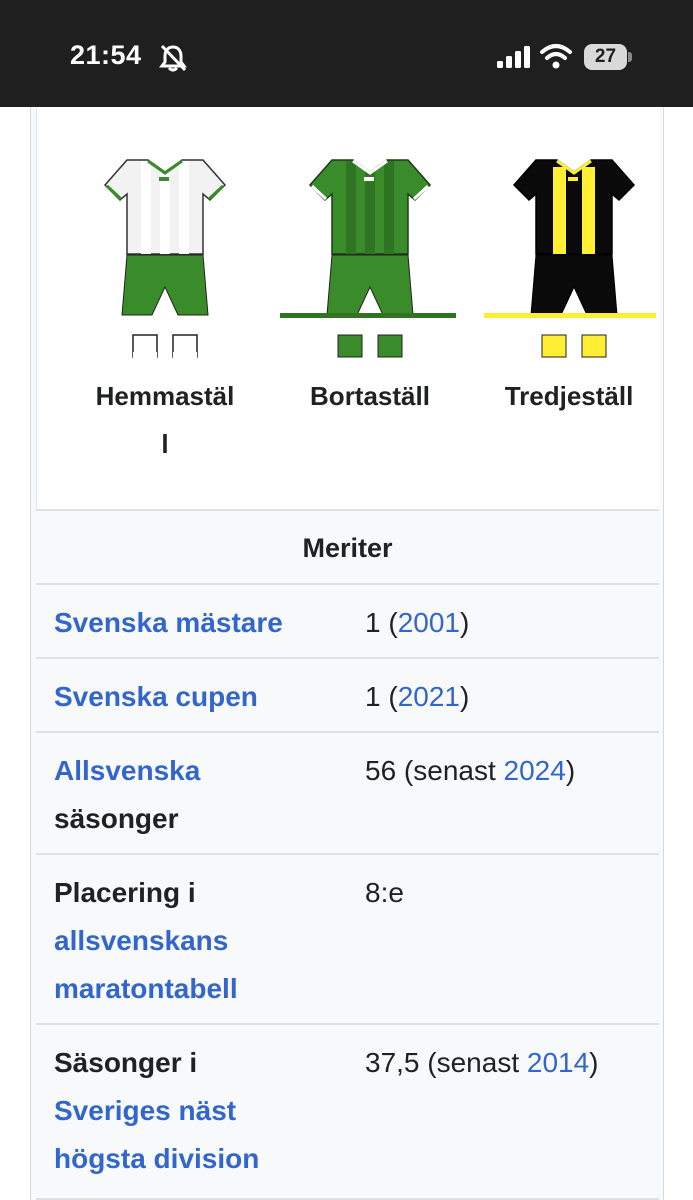 The width and height of the screenshot is (693, 1200). I want to click on home-kit-icon, so click(165, 258).